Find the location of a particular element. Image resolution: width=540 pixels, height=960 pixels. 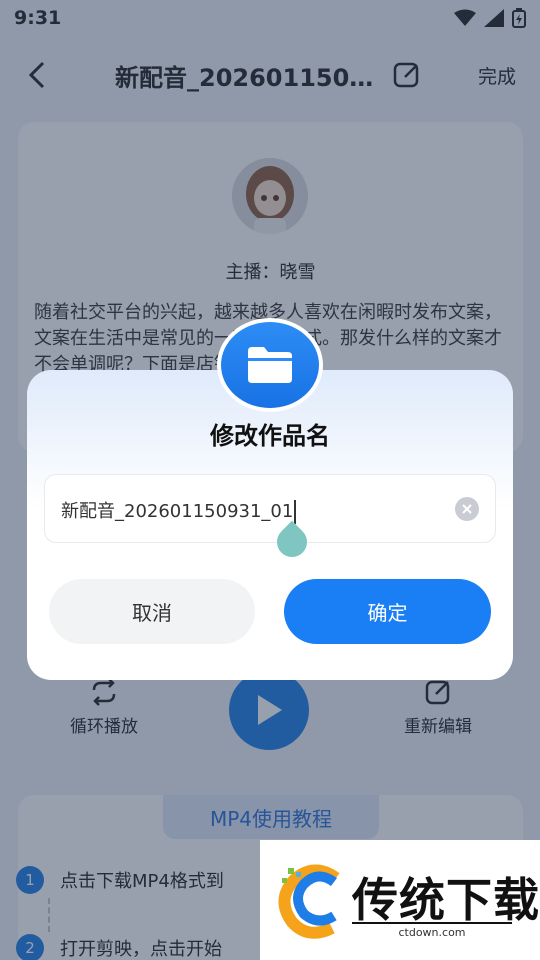

text-caret is located at coordinates (295, 512).